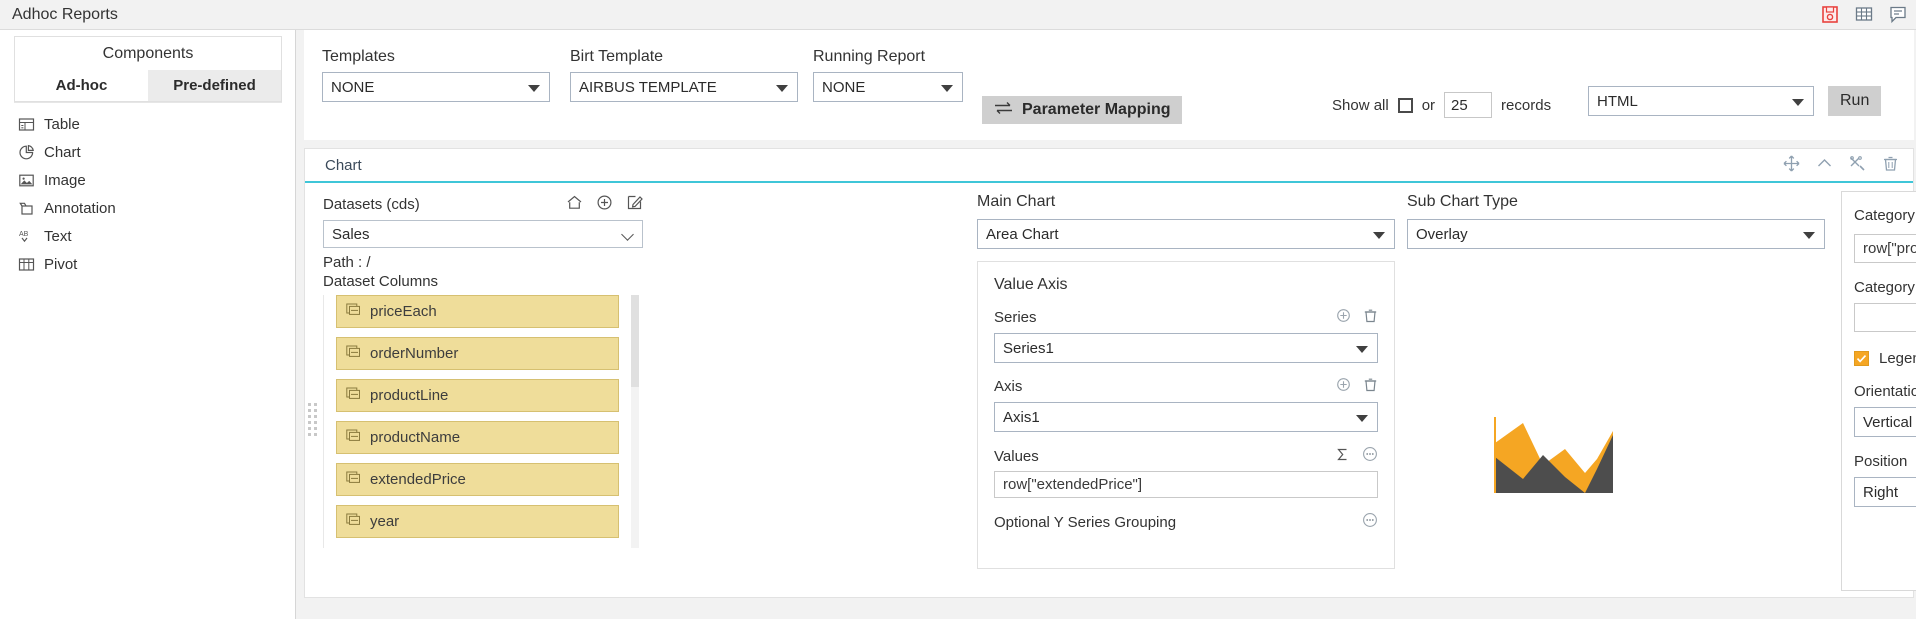  Describe the element at coordinates (312, 419) in the screenshot. I see `panel-drag-handle` at that location.